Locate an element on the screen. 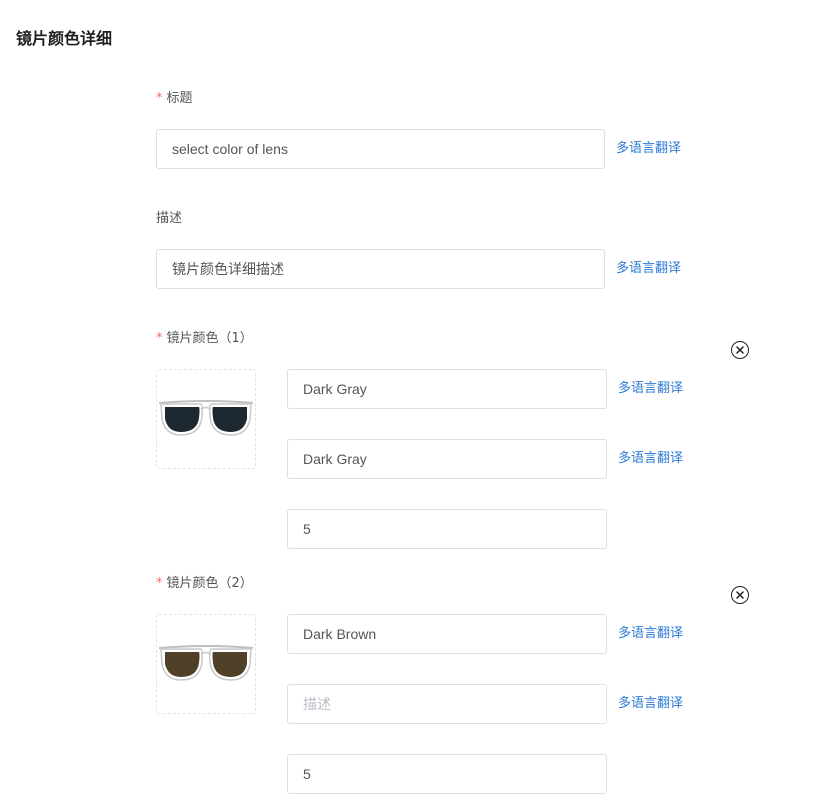  title-translate-link: 多语言翻译 is located at coordinates (648, 149).